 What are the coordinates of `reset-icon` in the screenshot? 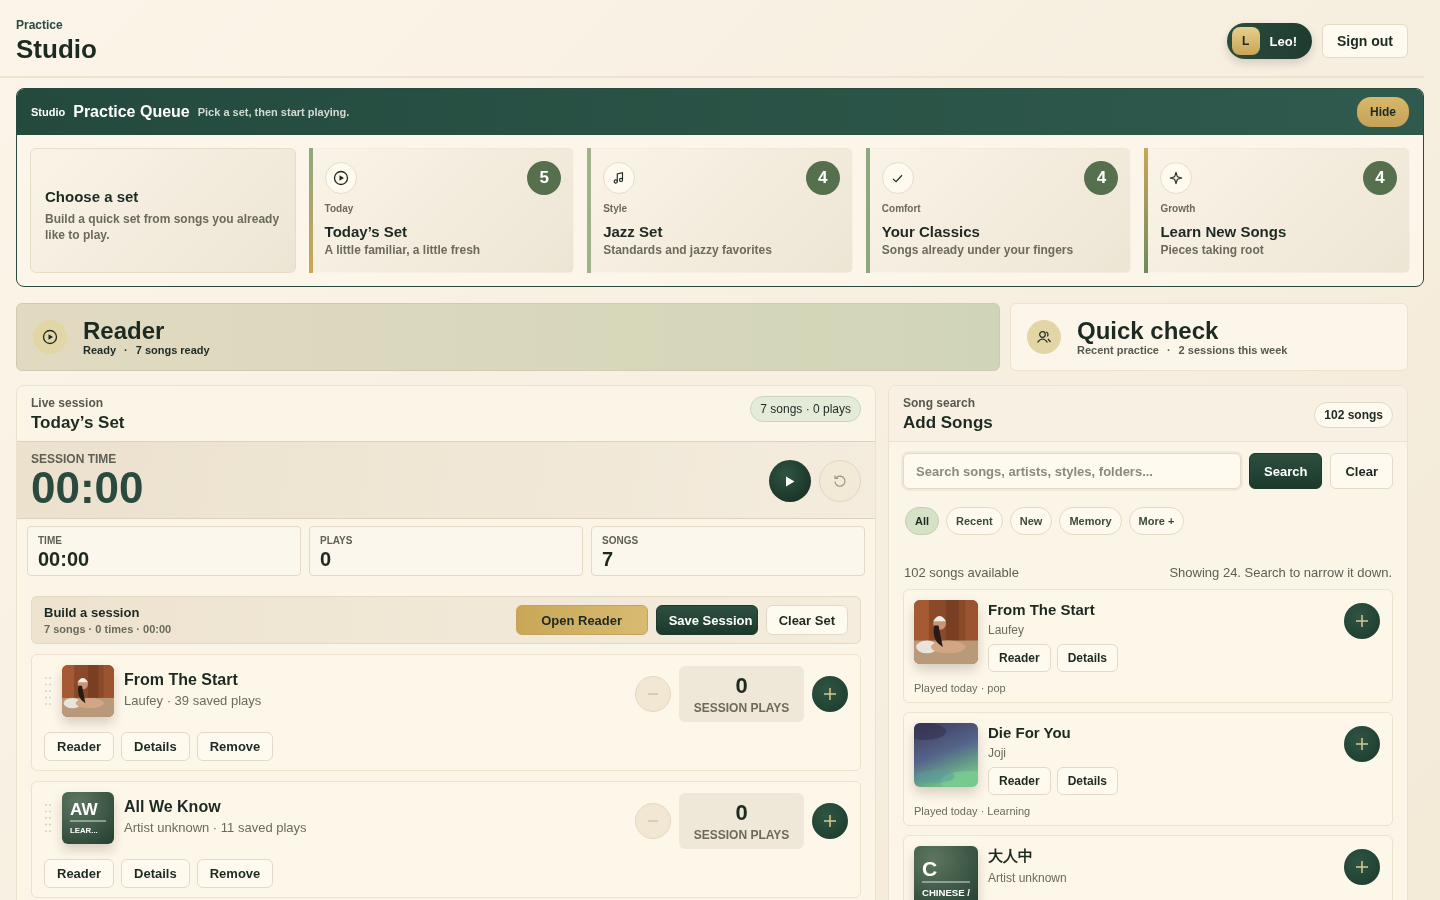 It's located at (840, 481).